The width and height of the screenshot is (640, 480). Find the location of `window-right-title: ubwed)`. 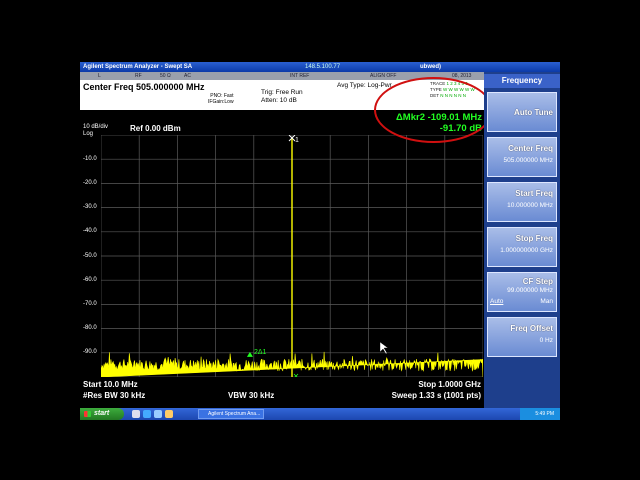

window-right-title: ubwed) is located at coordinates (430, 67).